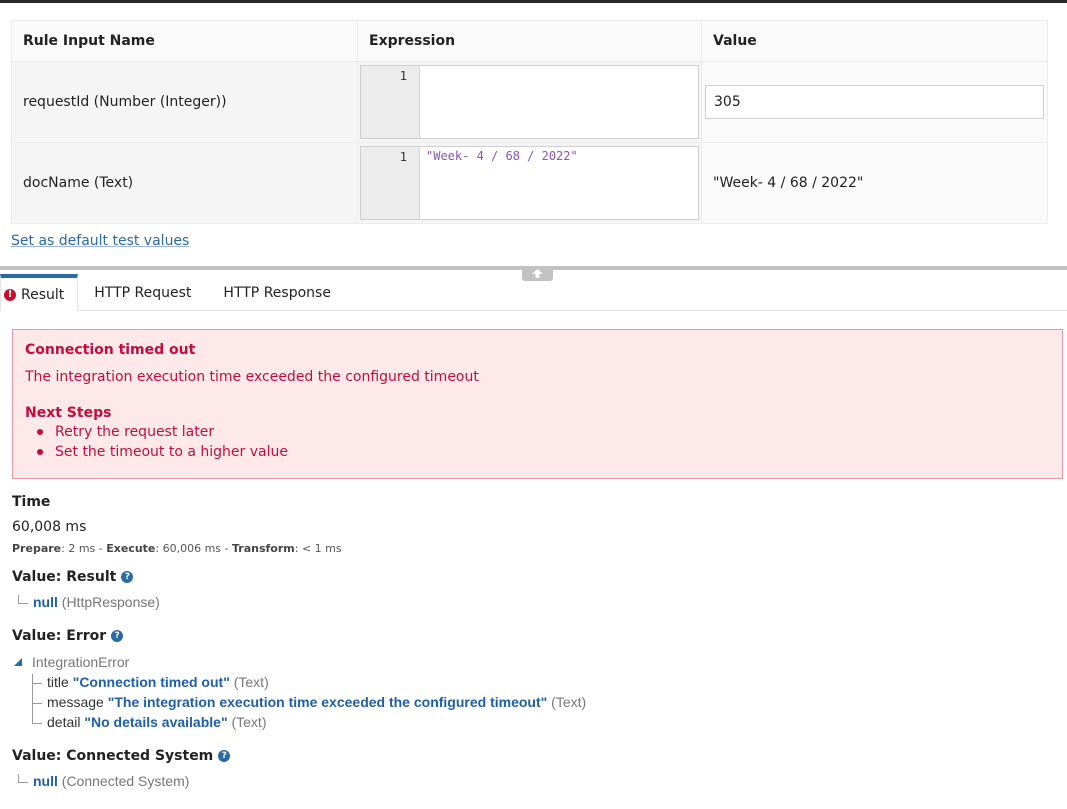  Describe the element at coordinates (100, 241) in the screenshot. I see `set-default-test-values-link: Set as default test values` at that location.